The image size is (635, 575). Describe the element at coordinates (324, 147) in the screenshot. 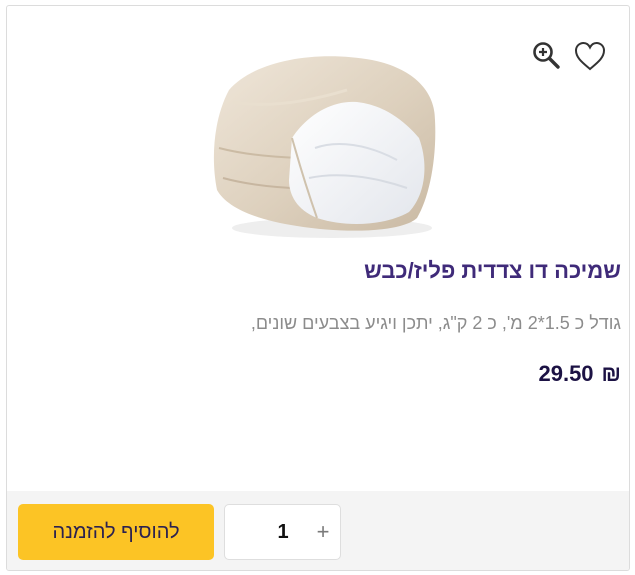

I see `blanket-image` at that location.